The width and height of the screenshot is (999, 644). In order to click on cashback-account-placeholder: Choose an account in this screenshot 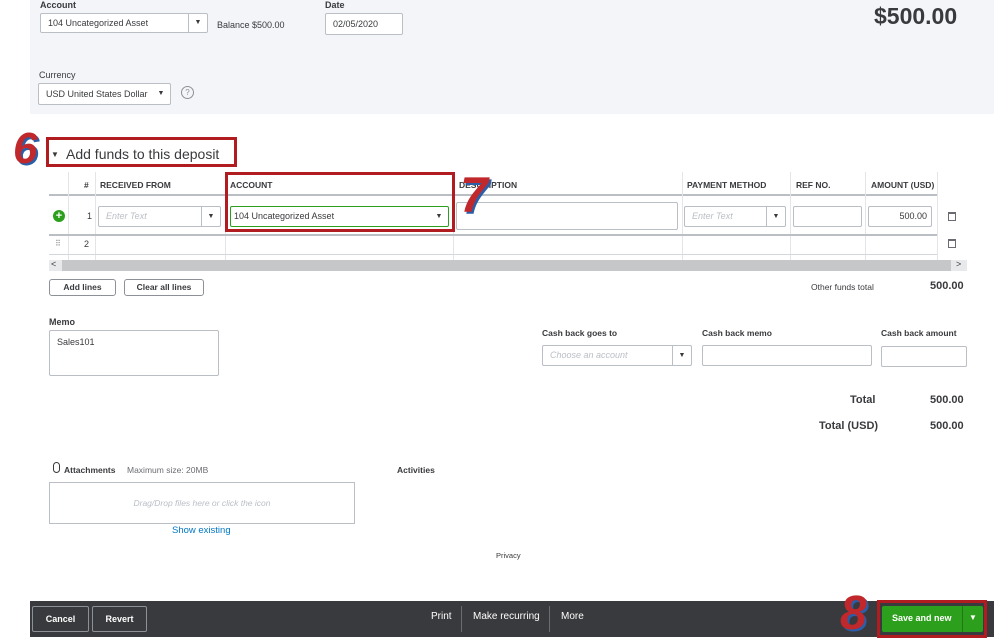, I will do `click(589, 355)`.